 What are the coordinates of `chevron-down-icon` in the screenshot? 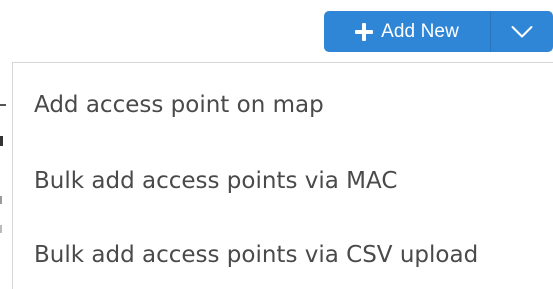 It's located at (522, 31).